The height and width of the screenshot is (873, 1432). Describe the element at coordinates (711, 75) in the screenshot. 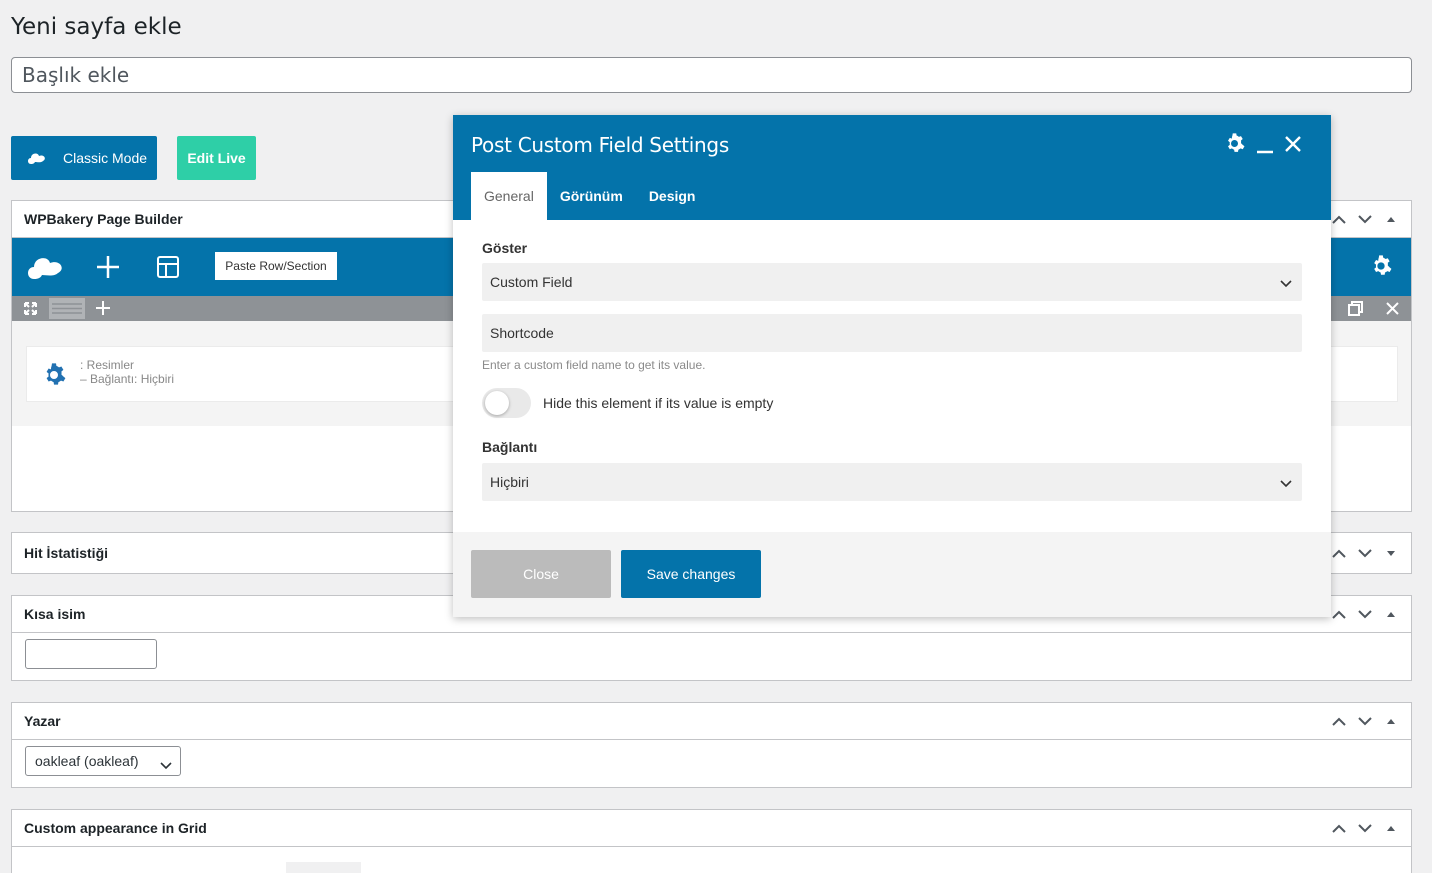

I see `title-input: Başlık ekle` at that location.